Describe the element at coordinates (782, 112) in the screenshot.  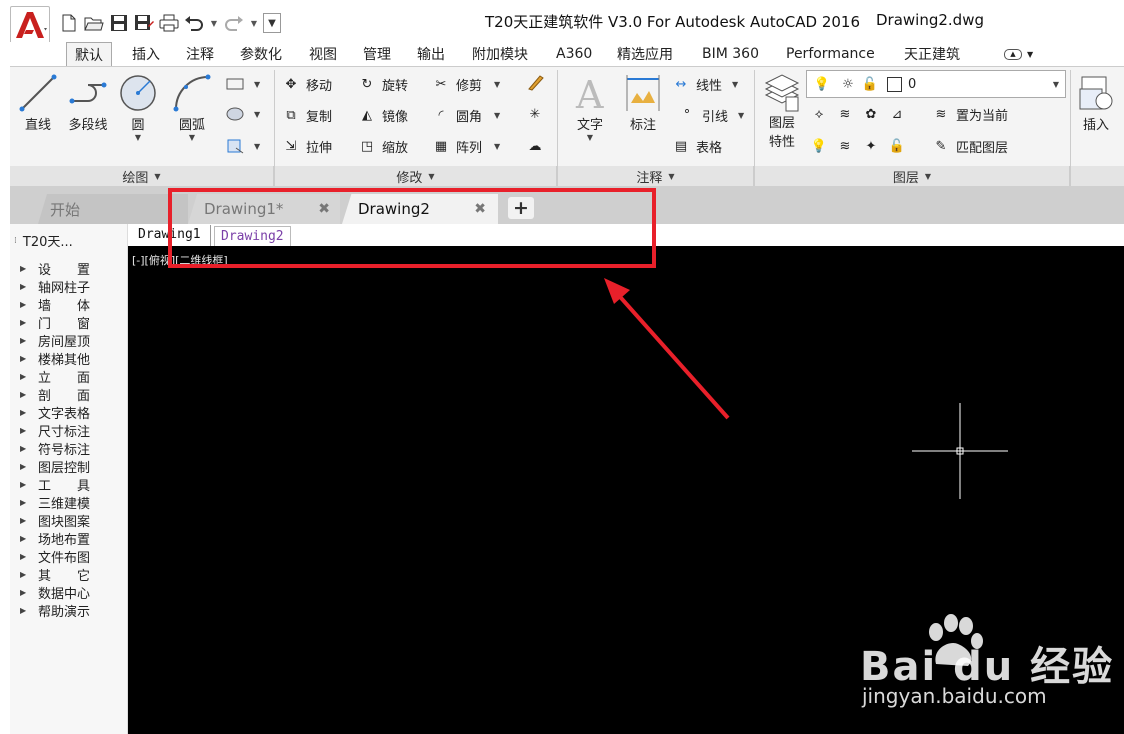
I see `layer-properties-button: 图层 特性` at that location.